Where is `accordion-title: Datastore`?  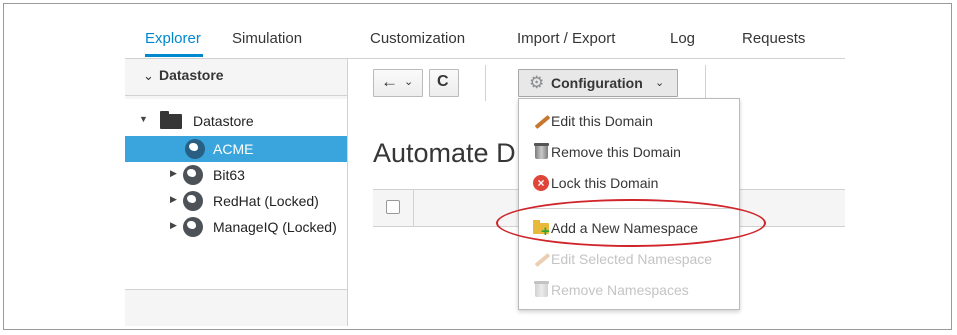
accordion-title: Datastore is located at coordinates (191, 75).